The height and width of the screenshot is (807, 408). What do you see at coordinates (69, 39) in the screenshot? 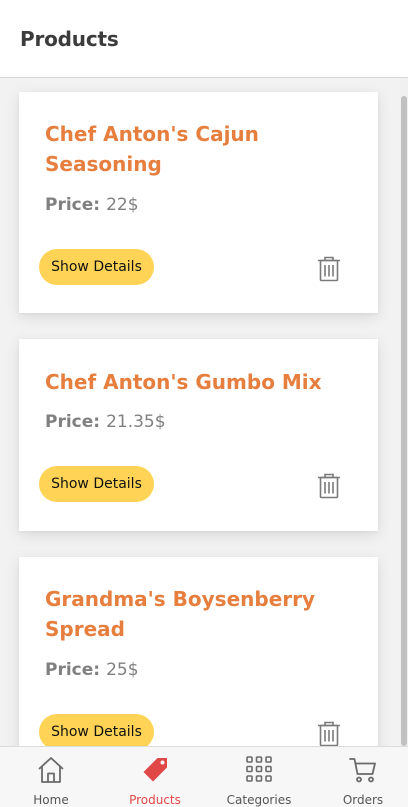
I see `page-title: Products` at bounding box center [69, 39].